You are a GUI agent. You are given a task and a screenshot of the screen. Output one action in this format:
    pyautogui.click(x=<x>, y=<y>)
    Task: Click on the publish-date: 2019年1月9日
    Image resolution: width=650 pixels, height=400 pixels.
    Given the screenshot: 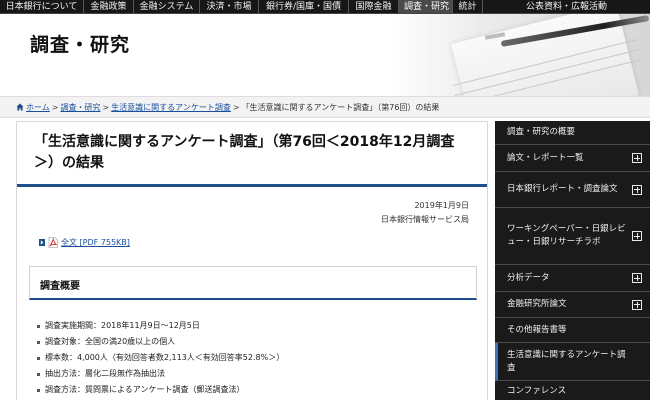 What is the action you would take?
    pyautogui.click(x=441, y=205)
    